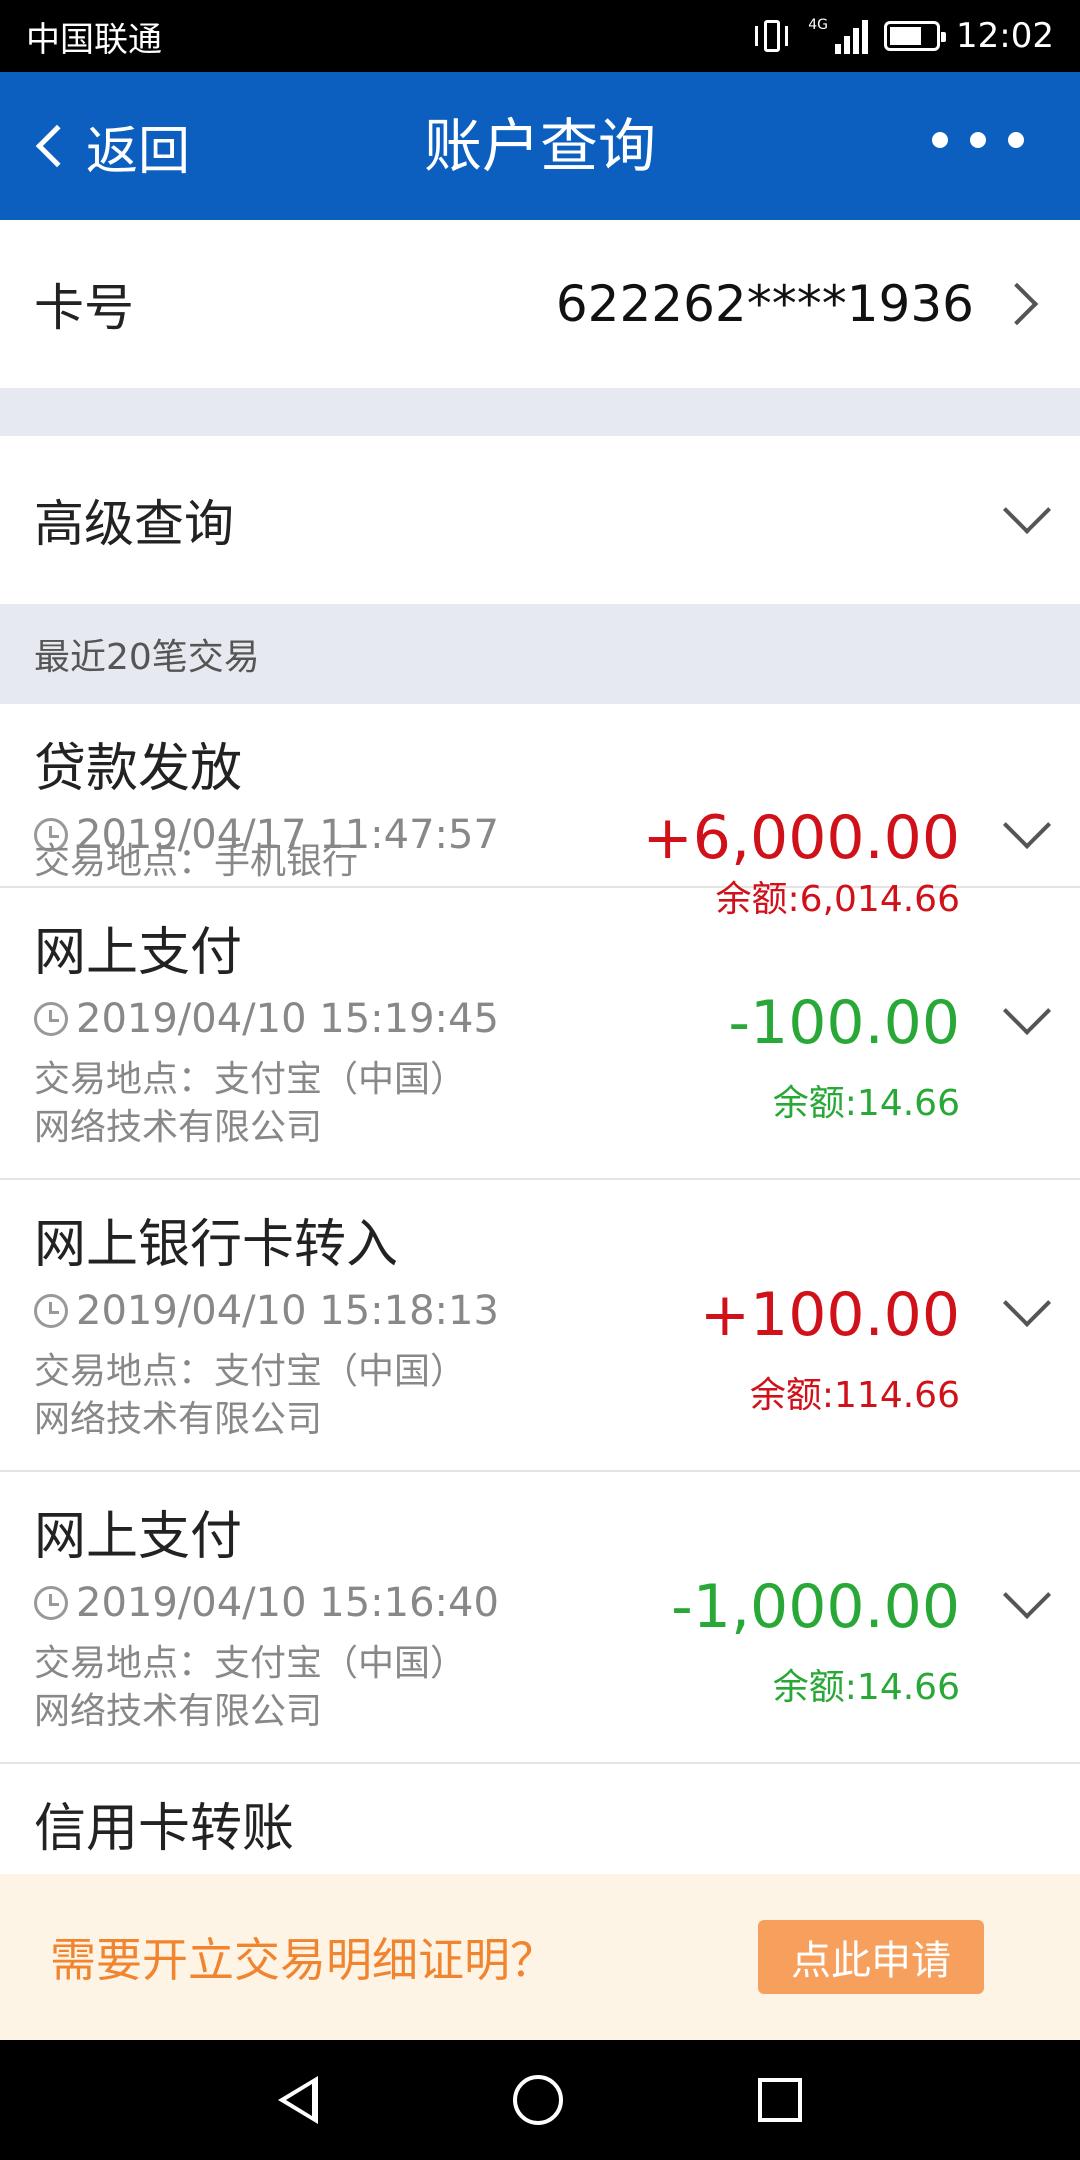  Describe the element at coordinates (287, 1019) in the screenshot. I see `transaction-time-text: 2019/04/10 15:19:45` at that location.